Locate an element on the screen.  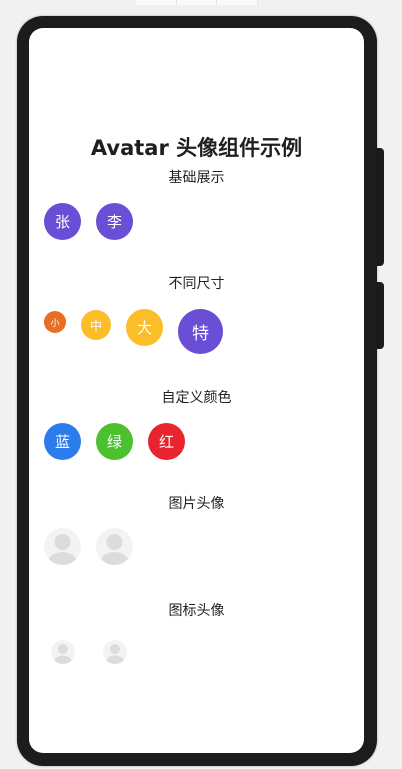
avatar-text: 蓝 is located at coordinates (62, 442).